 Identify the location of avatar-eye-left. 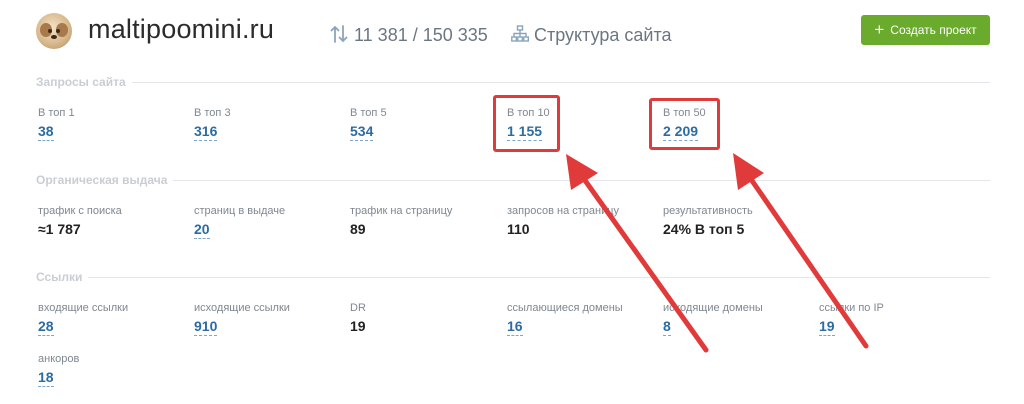
(50, 31).